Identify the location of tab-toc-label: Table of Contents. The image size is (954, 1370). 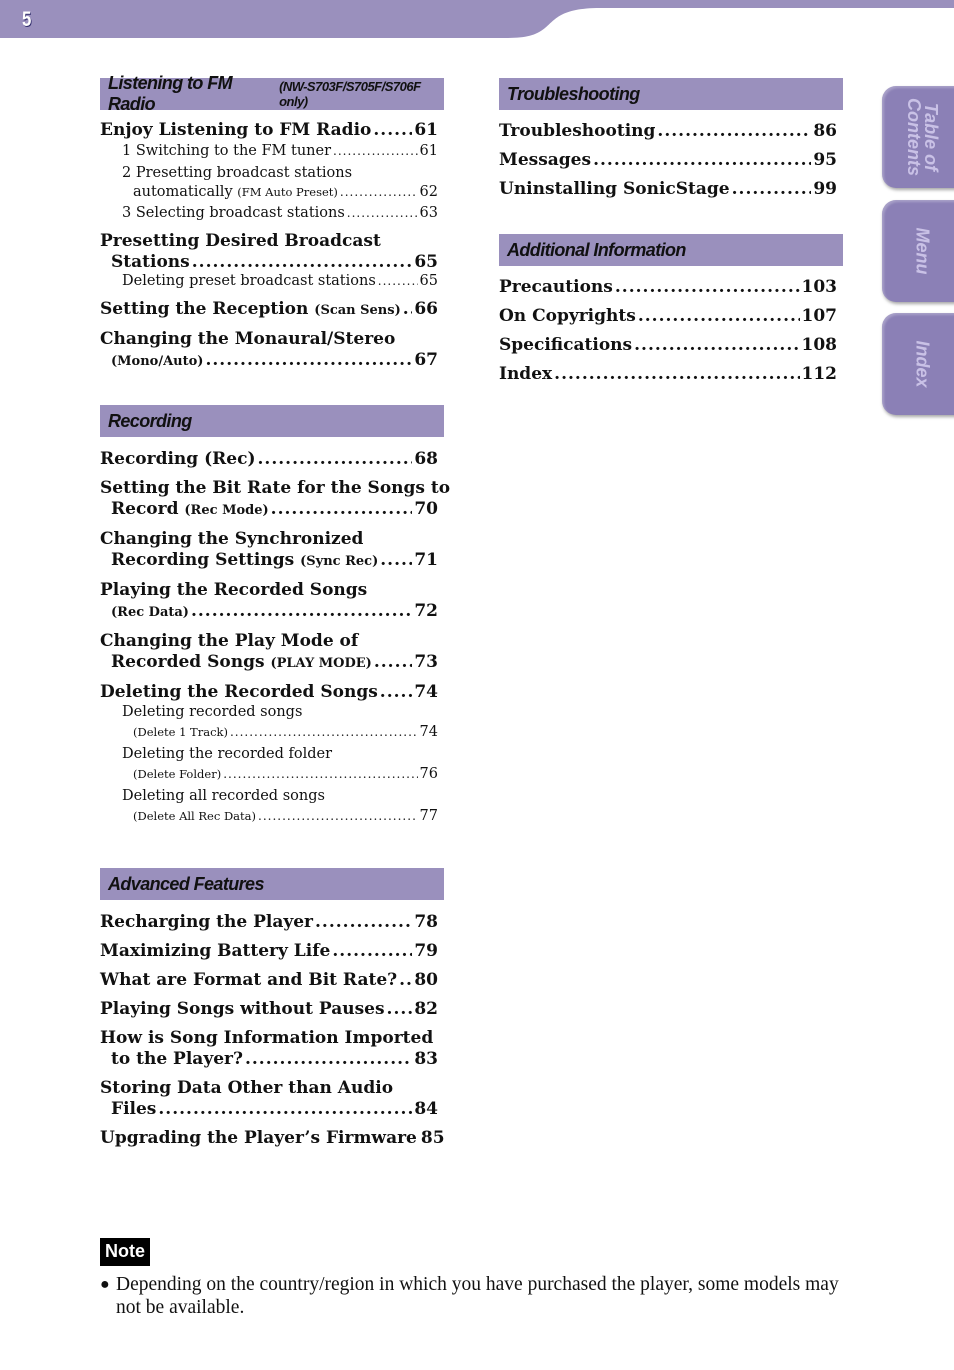
(922, 137).